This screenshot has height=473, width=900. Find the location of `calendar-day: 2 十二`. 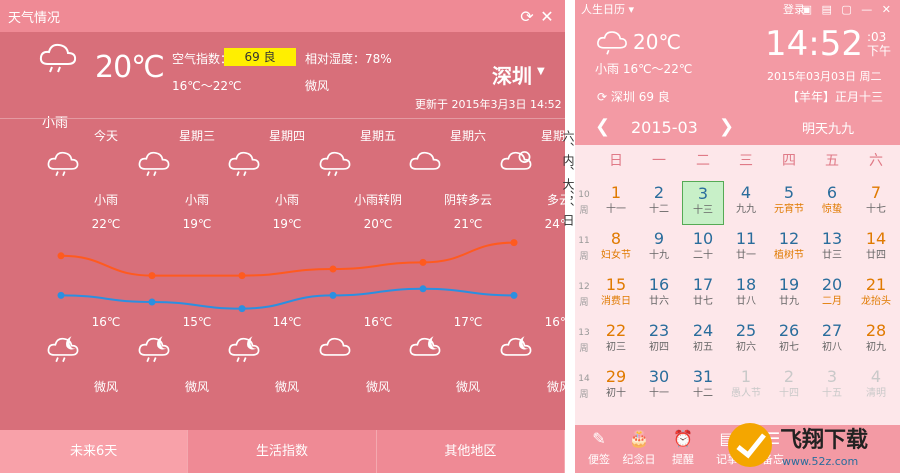

calendar-day: 2 十二 is located at coordinates (659, 203).